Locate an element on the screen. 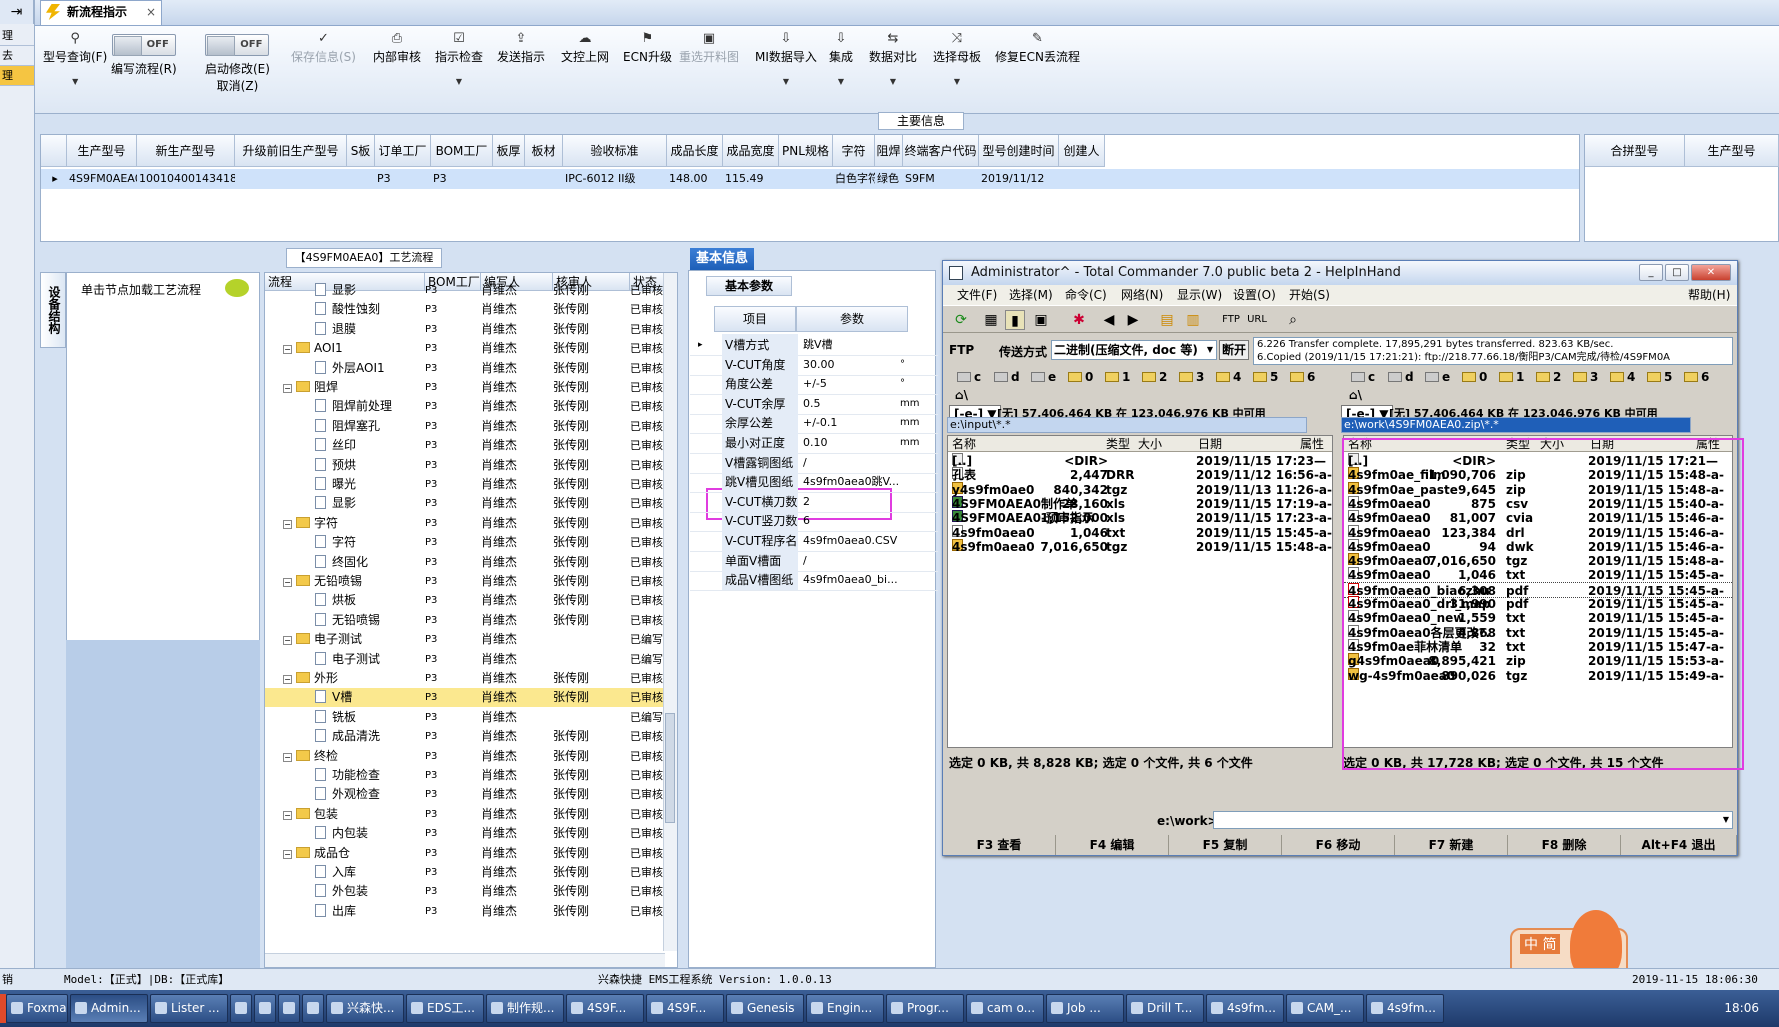 The height and width of the screenshot is (1027, 1779). tree-node-label: 外观检查 is located at coordinates (347, 794).